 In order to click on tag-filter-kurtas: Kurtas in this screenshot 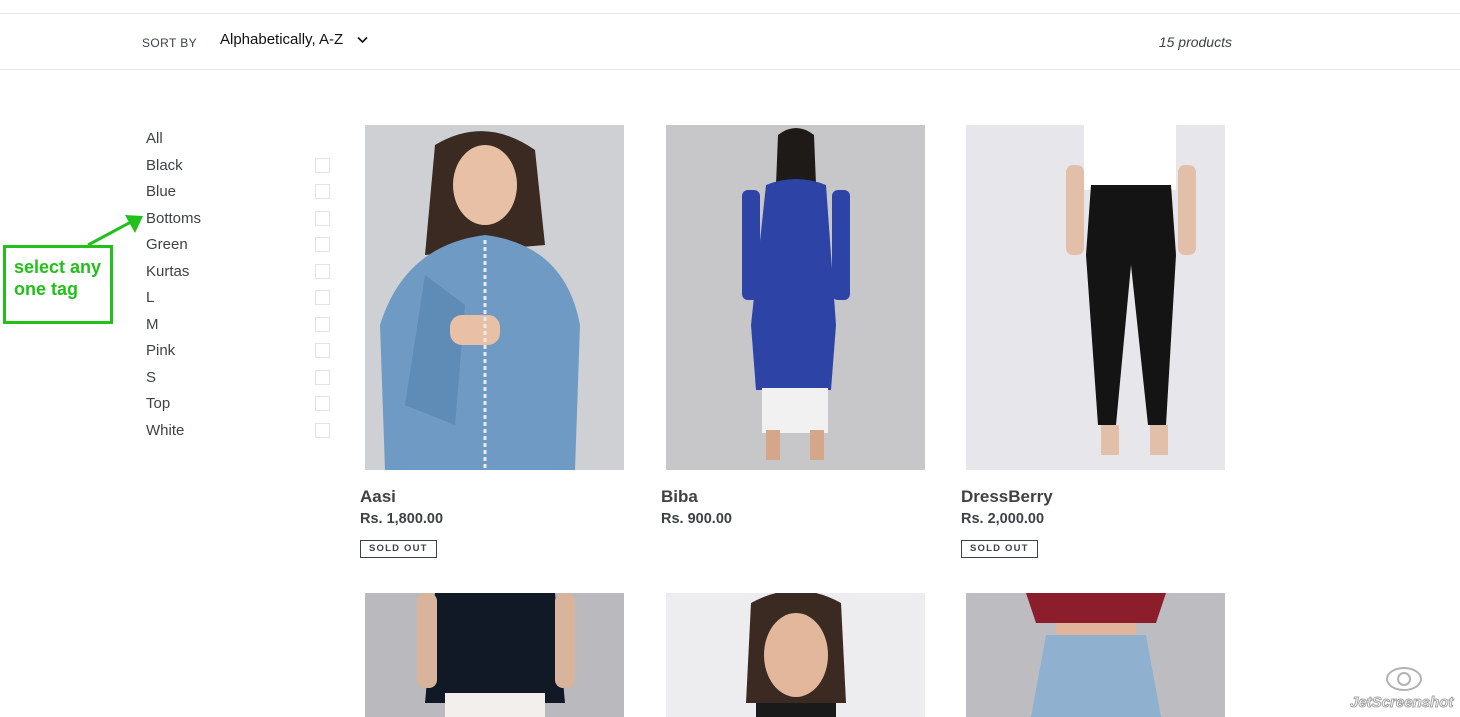, I will do `click(239, 272)`.